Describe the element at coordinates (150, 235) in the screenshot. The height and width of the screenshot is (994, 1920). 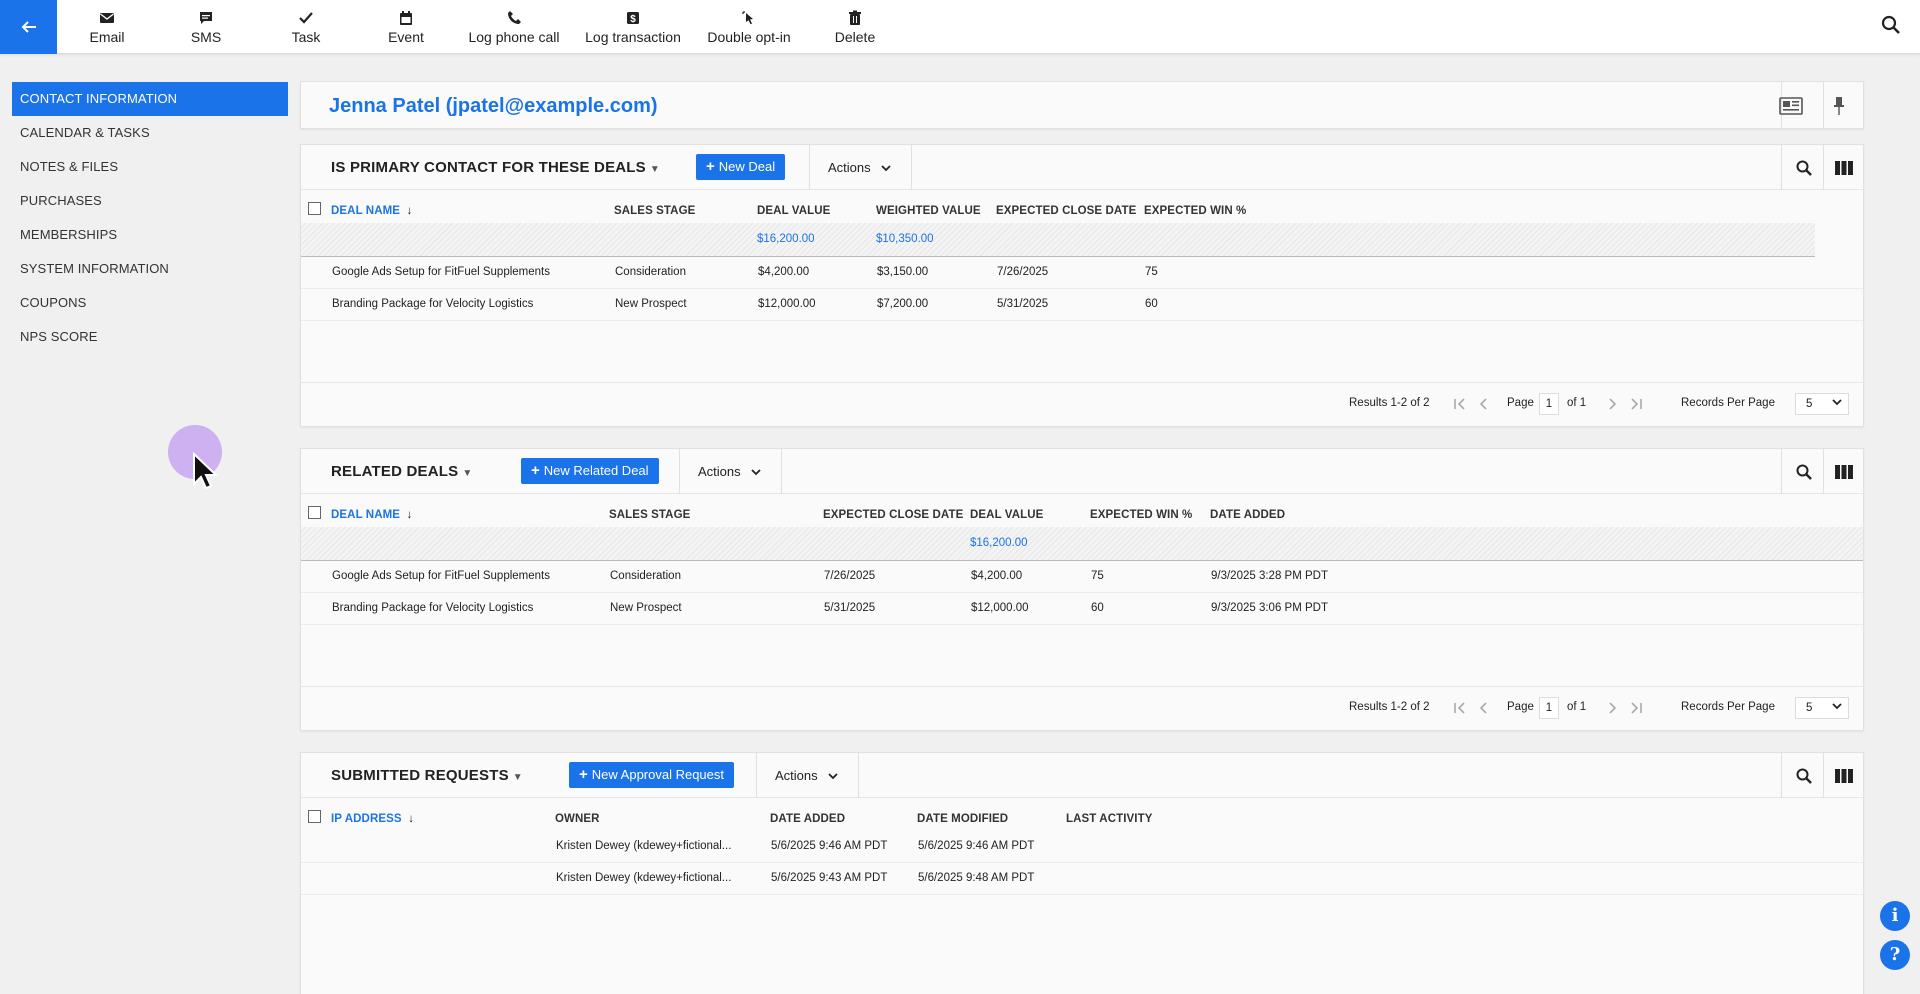
I see `nav-memberships: MEMBERSHIPS` at that location.